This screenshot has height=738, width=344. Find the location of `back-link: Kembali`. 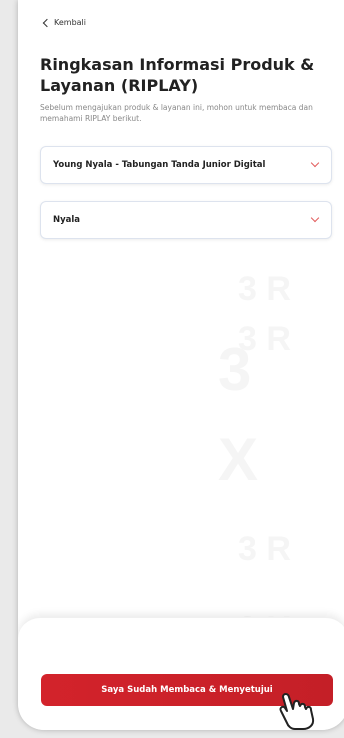

back-link: Kembali is located at coordinates (64, 22).